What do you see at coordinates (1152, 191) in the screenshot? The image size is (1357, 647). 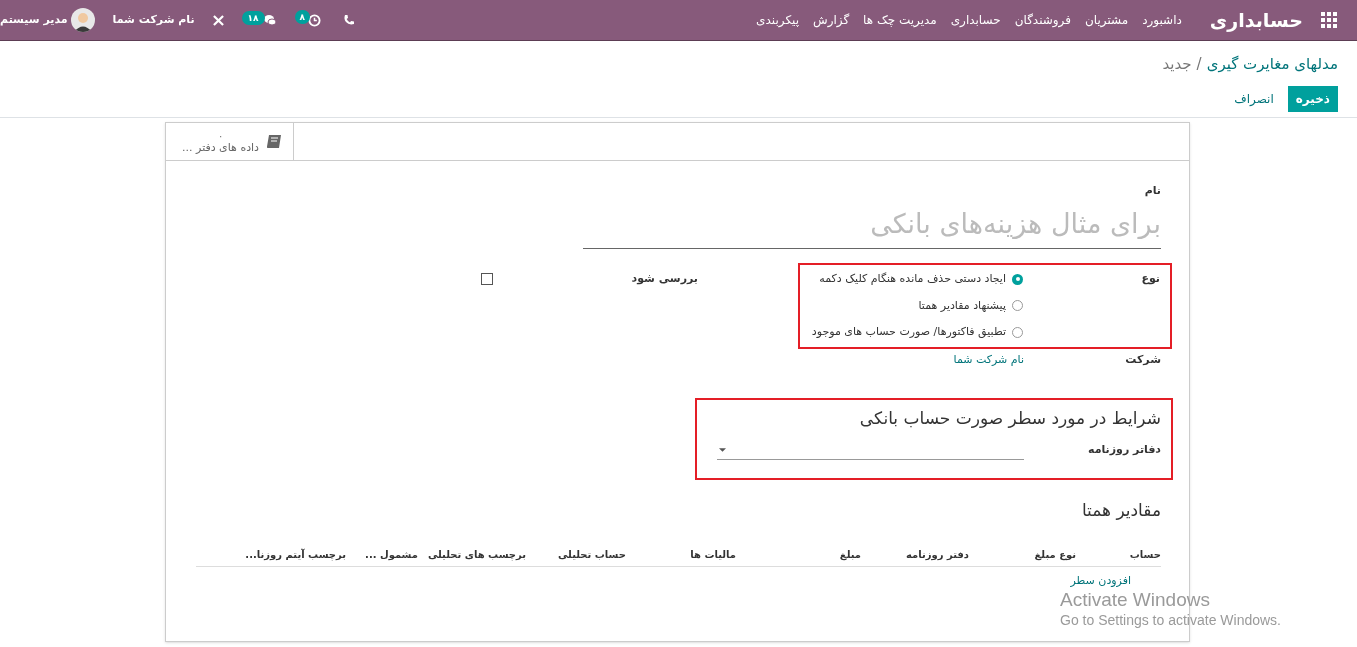 I see `name-label: نام` at bounding box center [1152, 191].